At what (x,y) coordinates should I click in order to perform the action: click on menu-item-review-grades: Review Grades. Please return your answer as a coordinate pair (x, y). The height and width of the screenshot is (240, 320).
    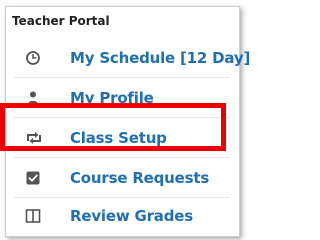
    Looking at the image, I should click on (122, 217).